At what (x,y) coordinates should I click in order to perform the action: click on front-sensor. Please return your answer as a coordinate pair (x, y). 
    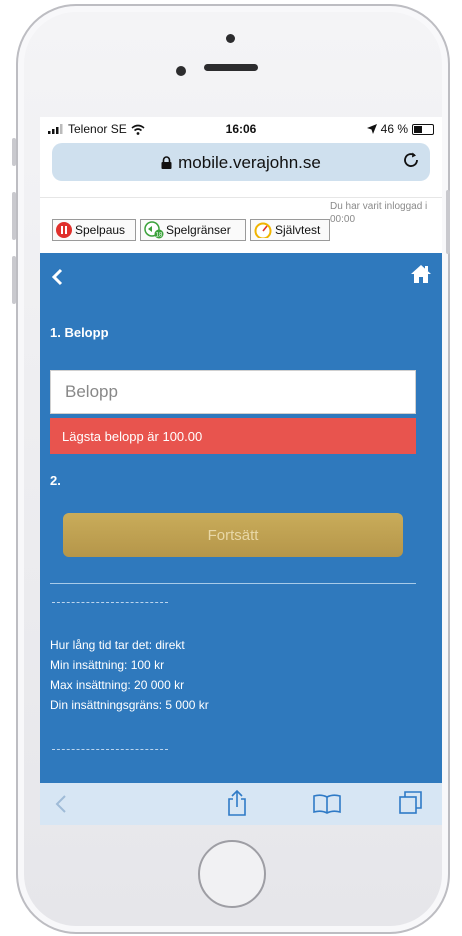
    Looking at the image, I should click on (230, 38).